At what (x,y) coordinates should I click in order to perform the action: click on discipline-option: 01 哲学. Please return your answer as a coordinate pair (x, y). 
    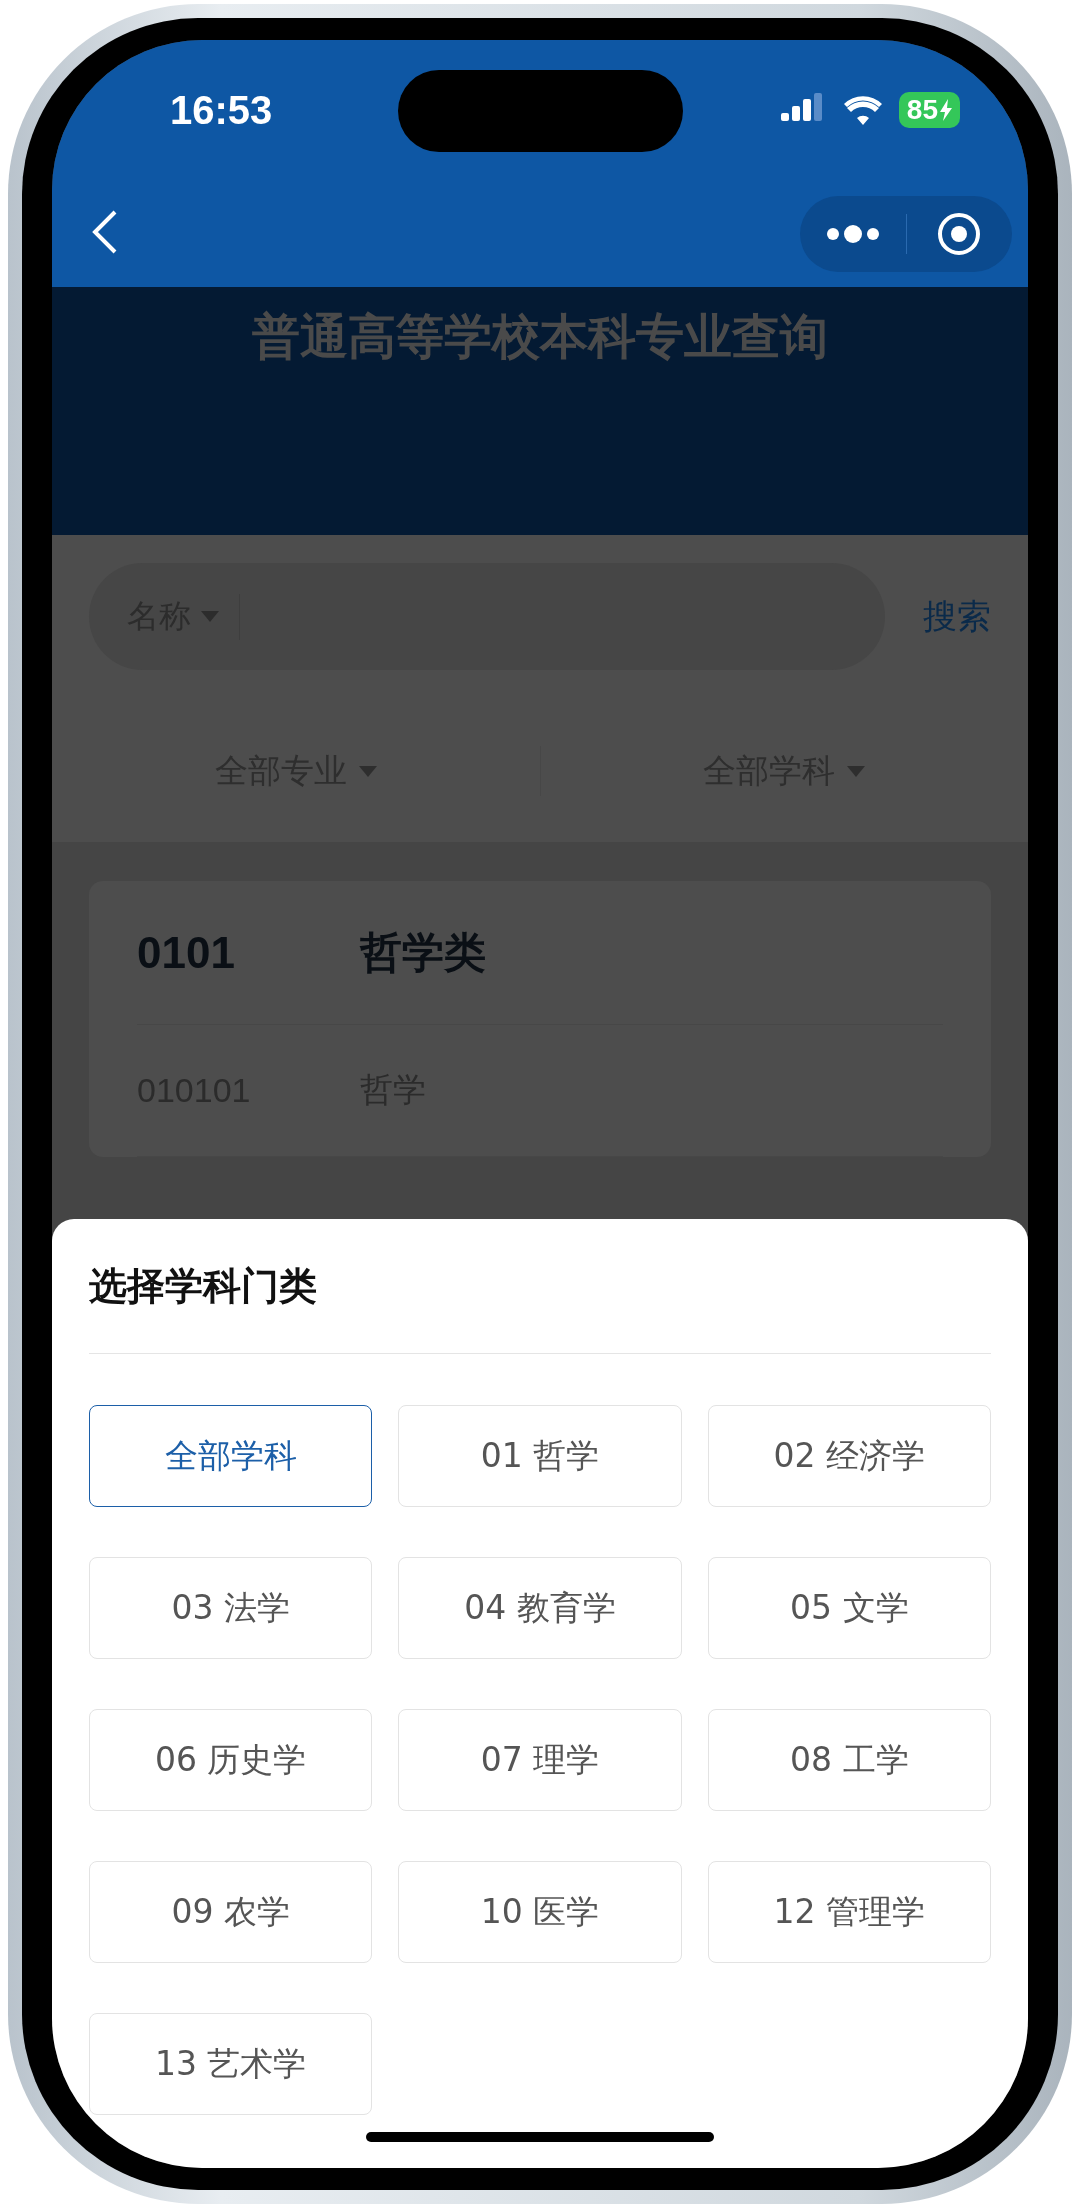
    Looking at the image, I should click on (540, 1456).